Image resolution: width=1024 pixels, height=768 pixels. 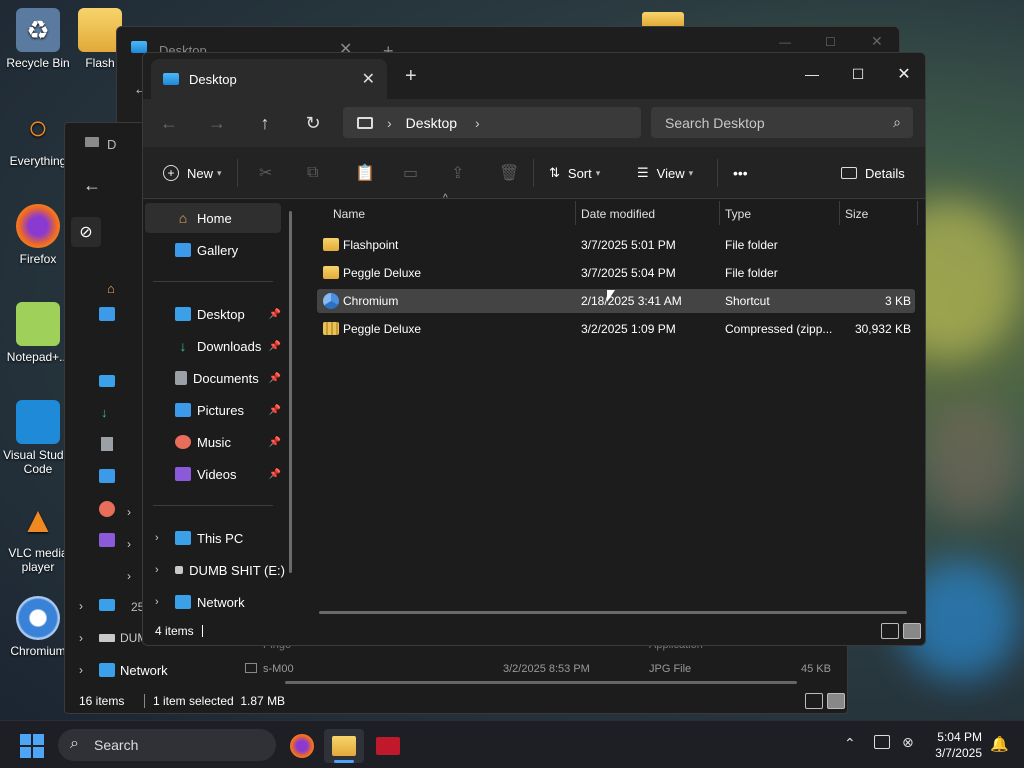 I want to click on tab-desktop: Desktop ✕, so click(x=269, y=79).